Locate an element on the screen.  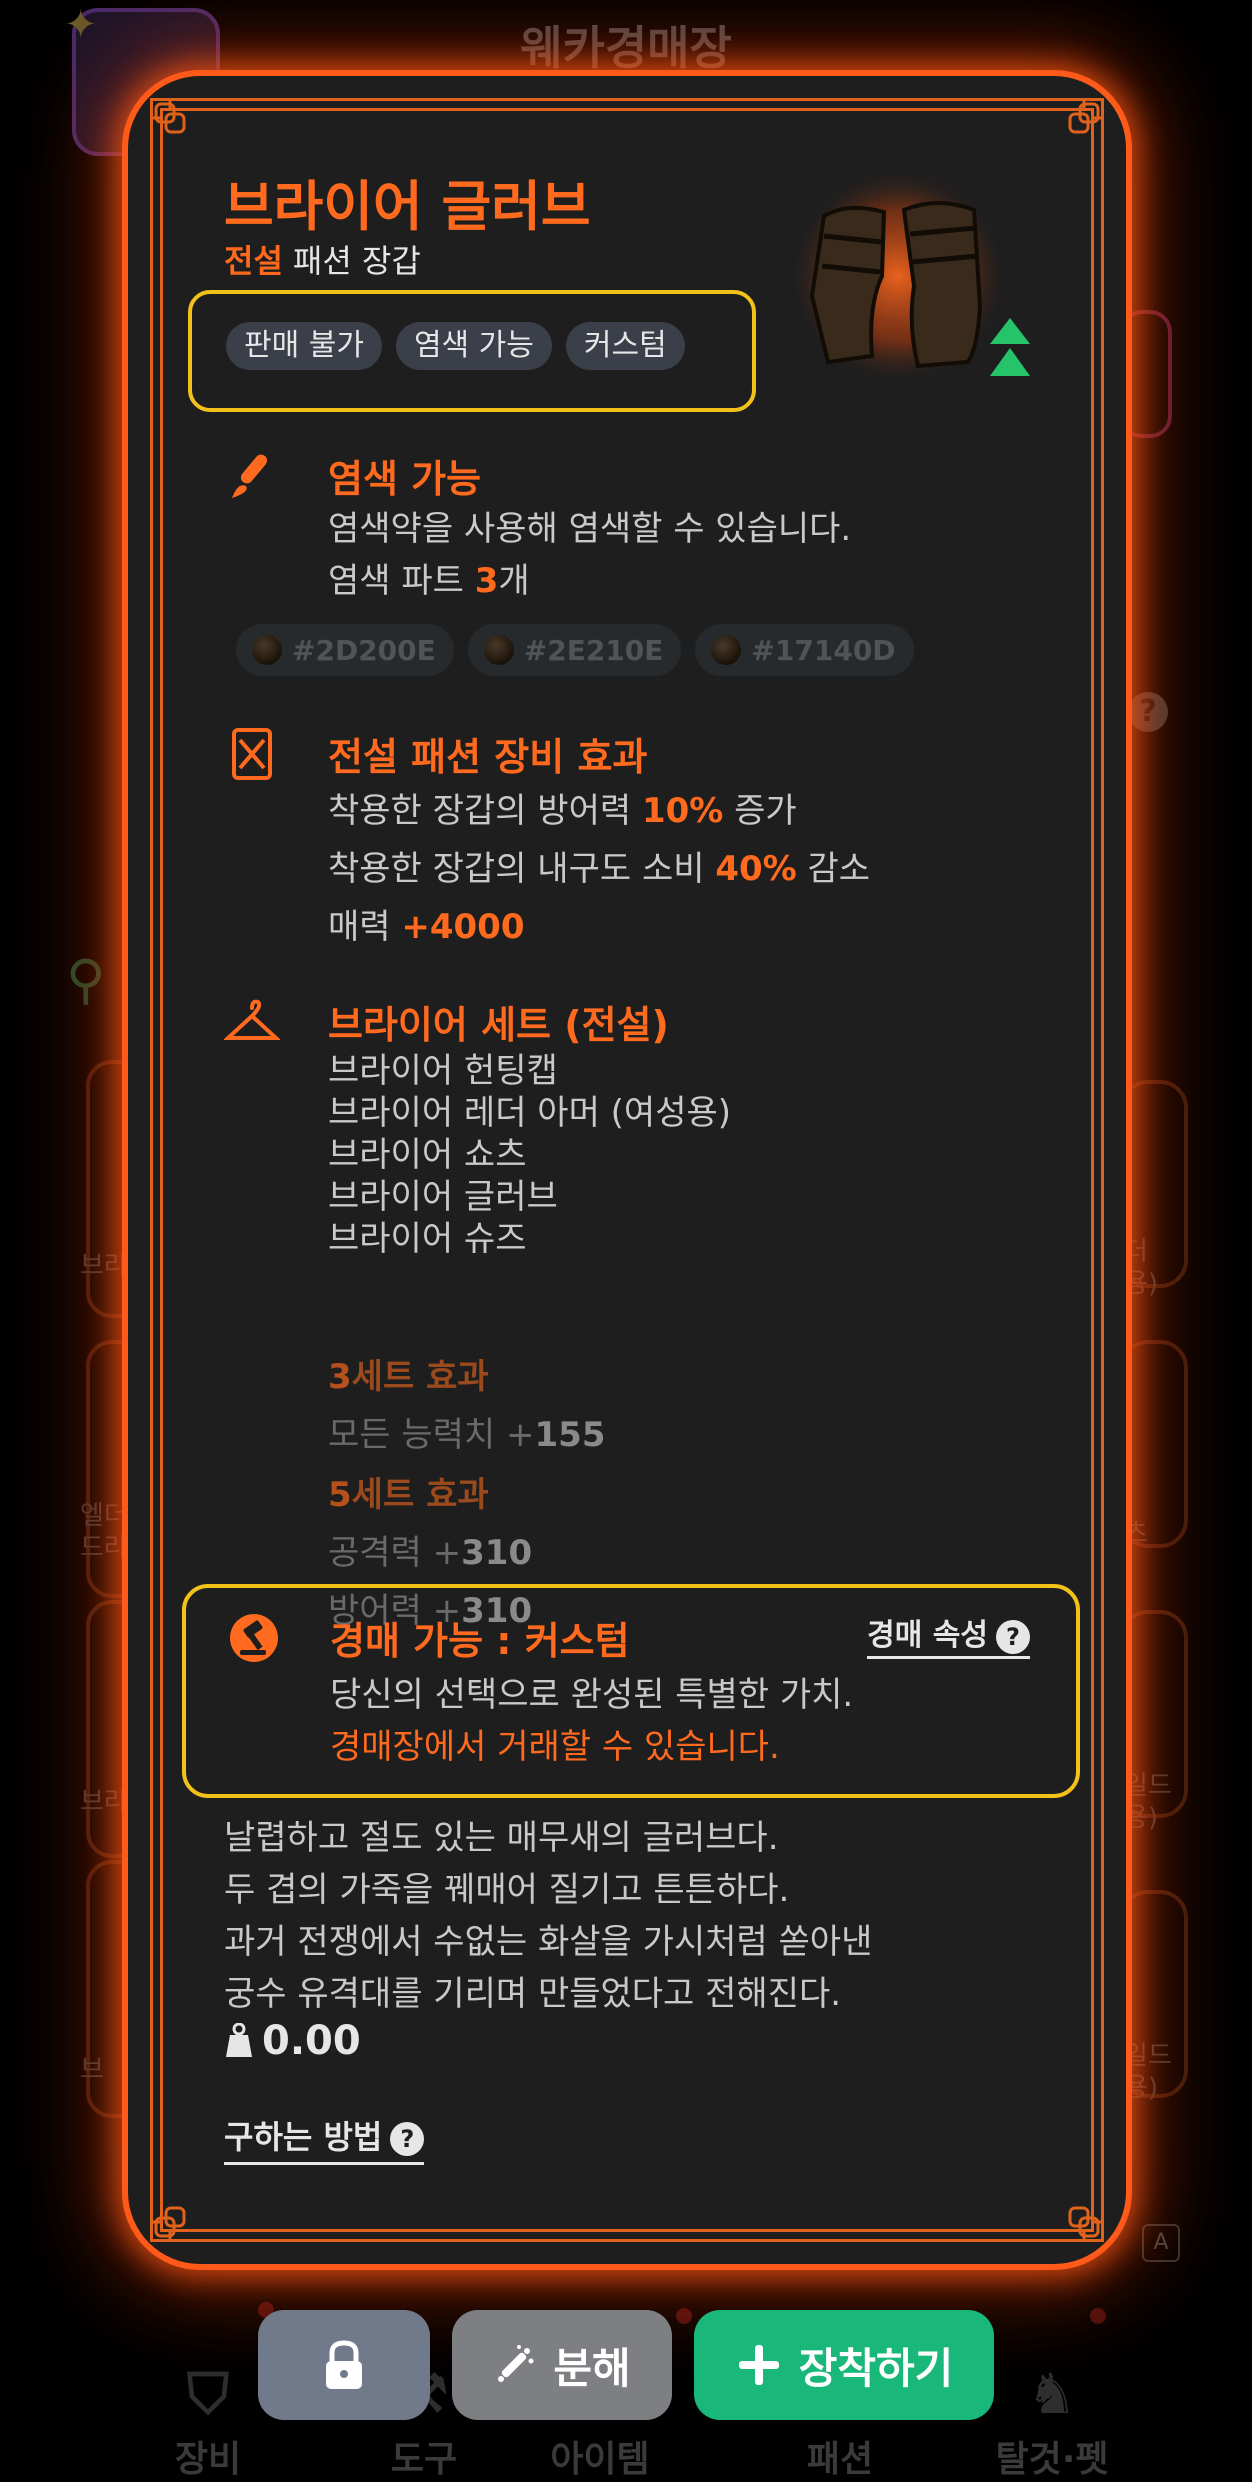
effect-value: +4000 is located at coordinates (463, 927).